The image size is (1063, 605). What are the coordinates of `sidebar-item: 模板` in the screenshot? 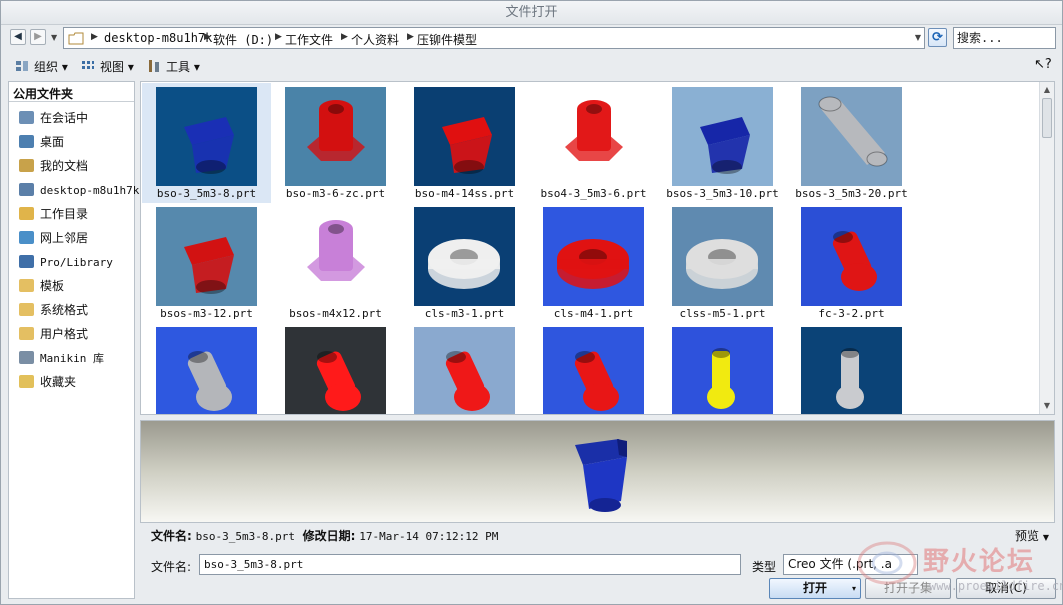 It's located at (41, 286).